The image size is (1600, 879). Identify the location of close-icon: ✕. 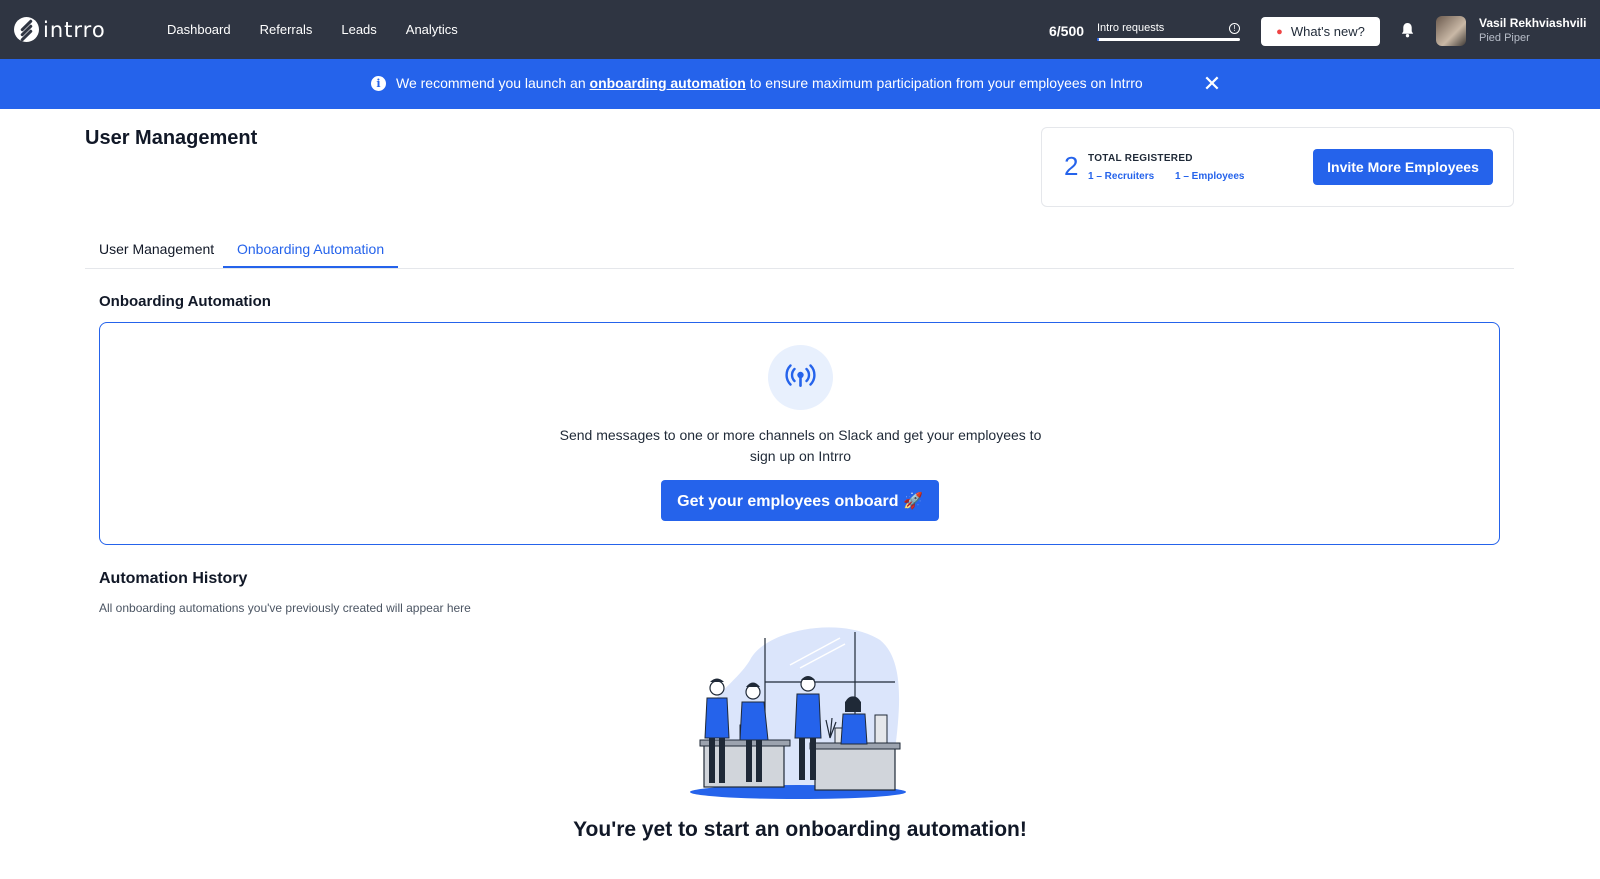
(1212, 84).